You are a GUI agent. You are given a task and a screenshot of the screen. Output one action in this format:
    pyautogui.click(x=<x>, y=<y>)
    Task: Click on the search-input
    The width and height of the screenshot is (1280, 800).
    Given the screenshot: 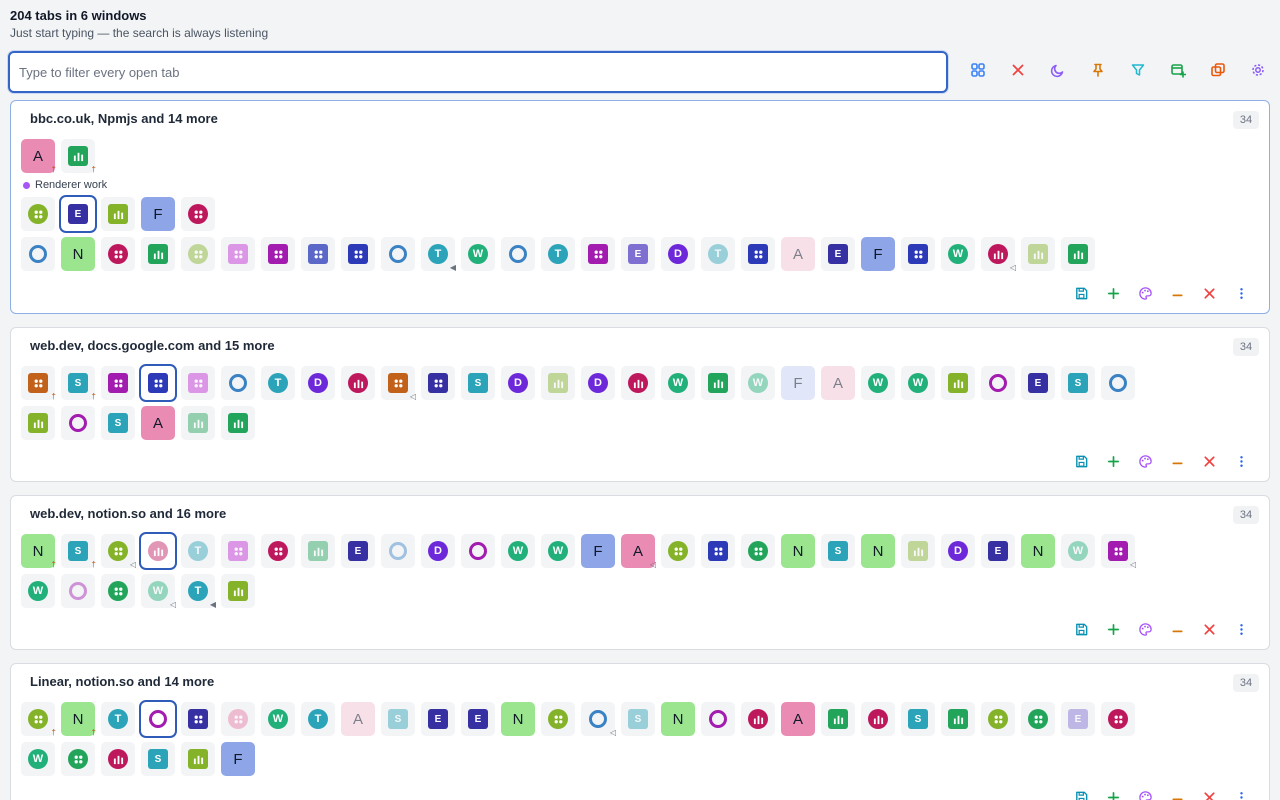 What is the action you would take?
    pyautogui.click(x=478, y=72)
    